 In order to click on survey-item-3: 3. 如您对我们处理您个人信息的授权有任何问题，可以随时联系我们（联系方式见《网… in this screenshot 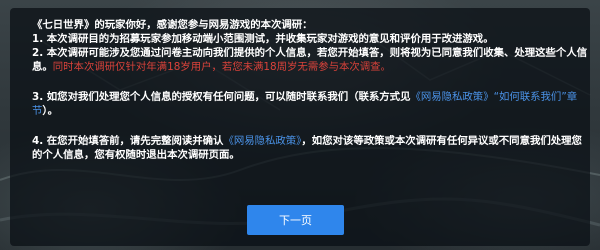, I will do `click(310, 104)`.